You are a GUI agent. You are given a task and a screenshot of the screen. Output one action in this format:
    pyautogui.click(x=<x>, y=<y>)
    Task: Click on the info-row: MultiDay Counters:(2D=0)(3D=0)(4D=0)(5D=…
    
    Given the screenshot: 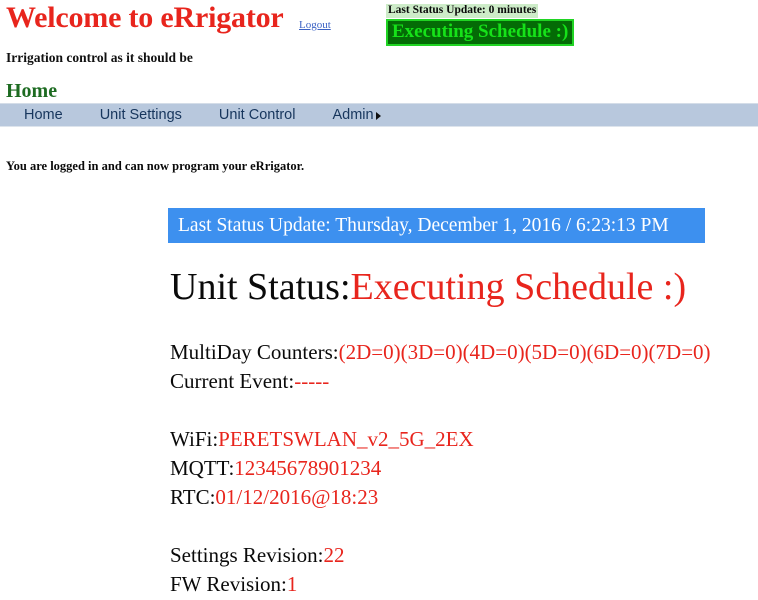 What is the action you would take?
    pyautogui.click(x=440, y=352)
    